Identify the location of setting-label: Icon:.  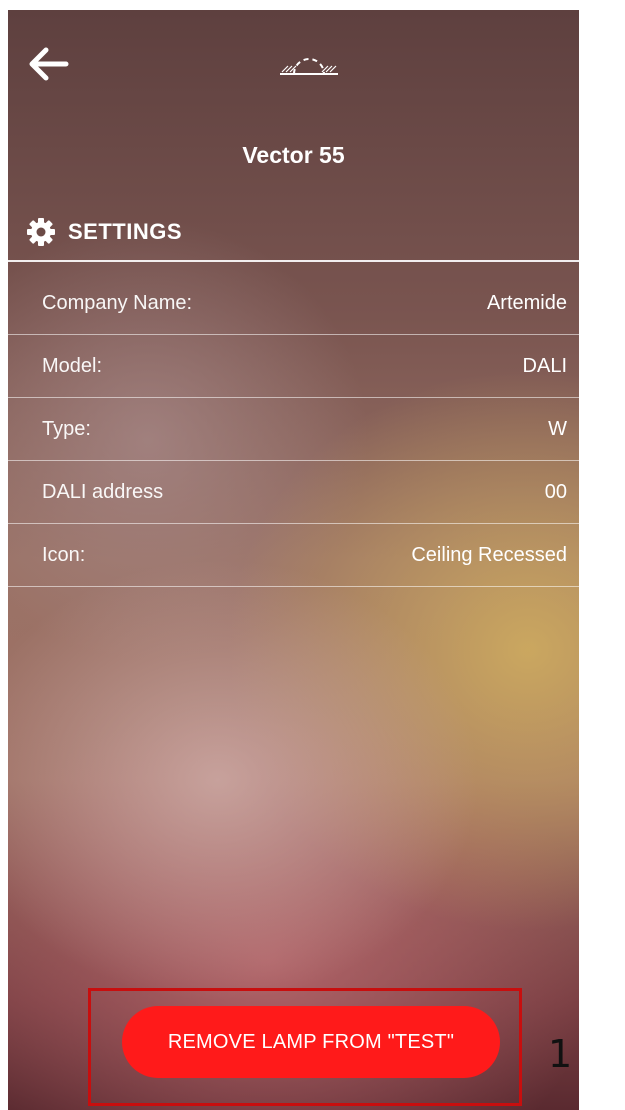
(64, 554).